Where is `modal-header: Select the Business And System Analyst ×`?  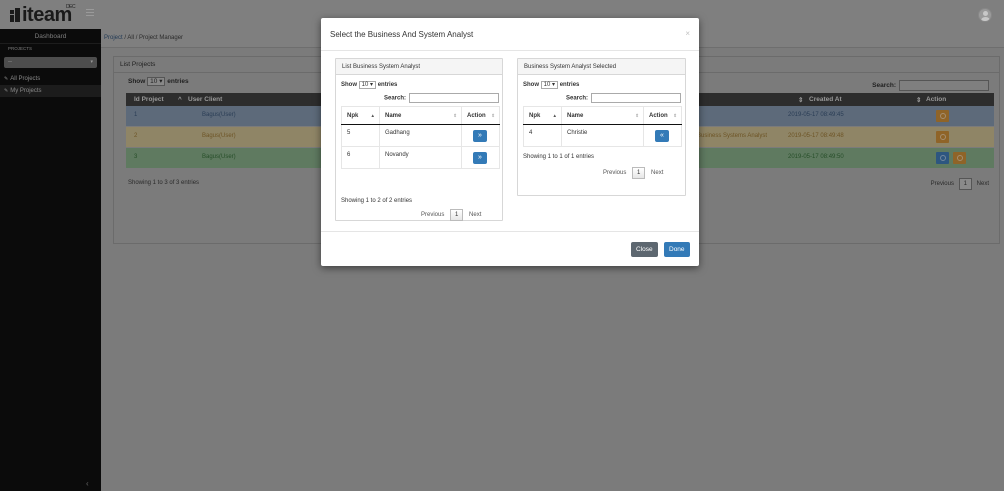 modal-header: Select the Business And System Analyst × is located at coordinates (510, 34).